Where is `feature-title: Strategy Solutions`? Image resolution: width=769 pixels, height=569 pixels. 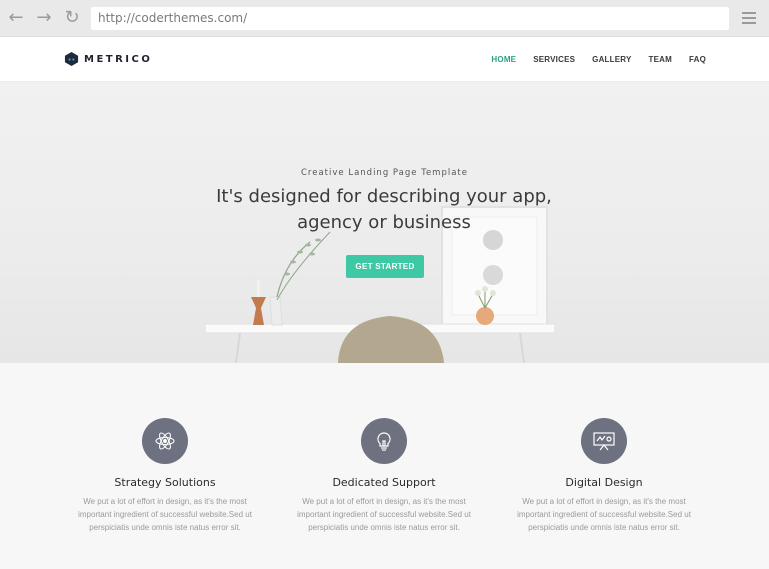
feature-title: Strategy Solutions is located at coordinates (165, 482).